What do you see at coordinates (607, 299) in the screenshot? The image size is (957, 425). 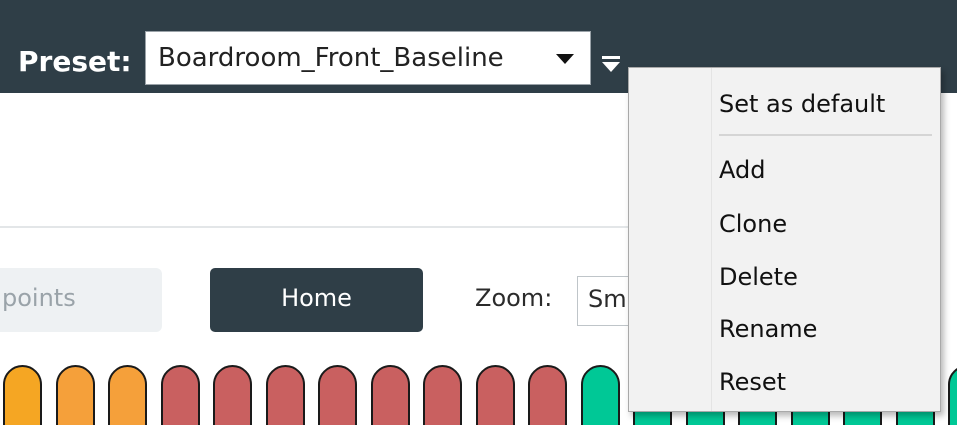 I see `zoom-dropdown-value: Sm` at bounding box center [607, 299].